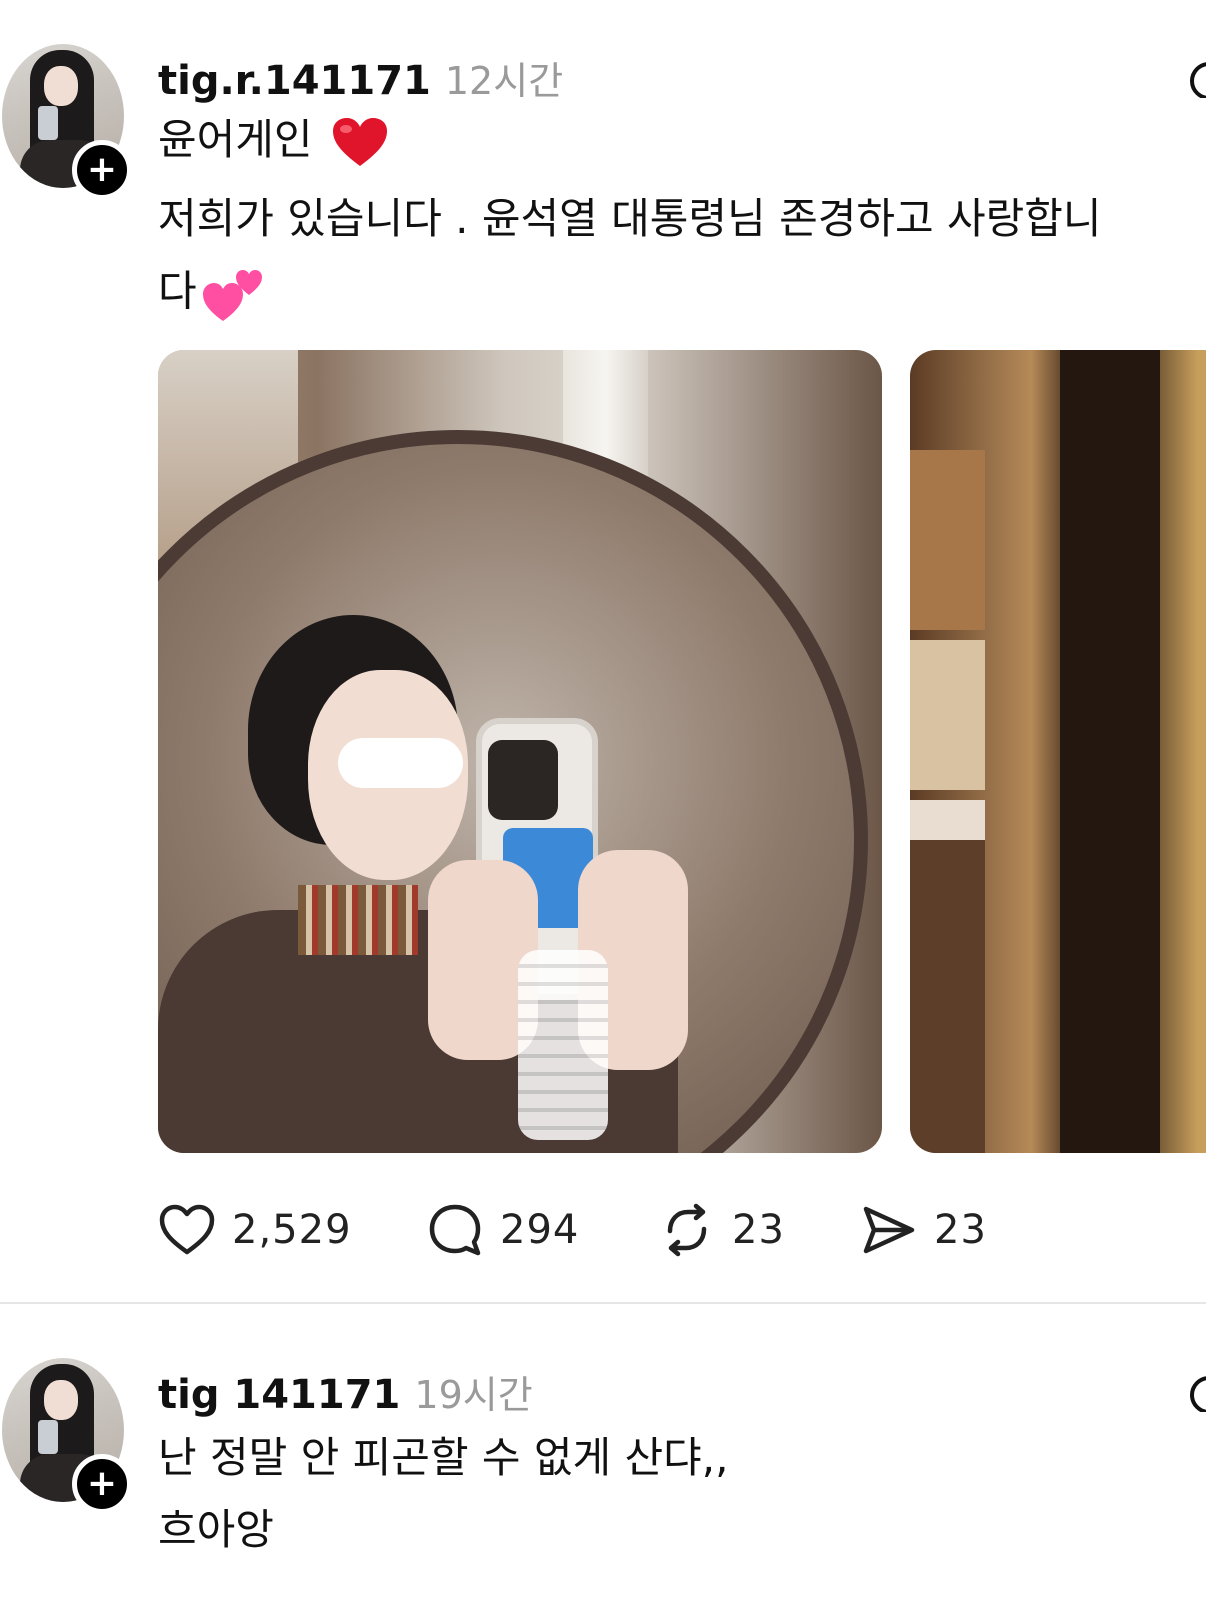  What do you see at coordinates (923, 1230) in the screenshot?
I see `share-button: 23` at bounding box center [923, 1230].